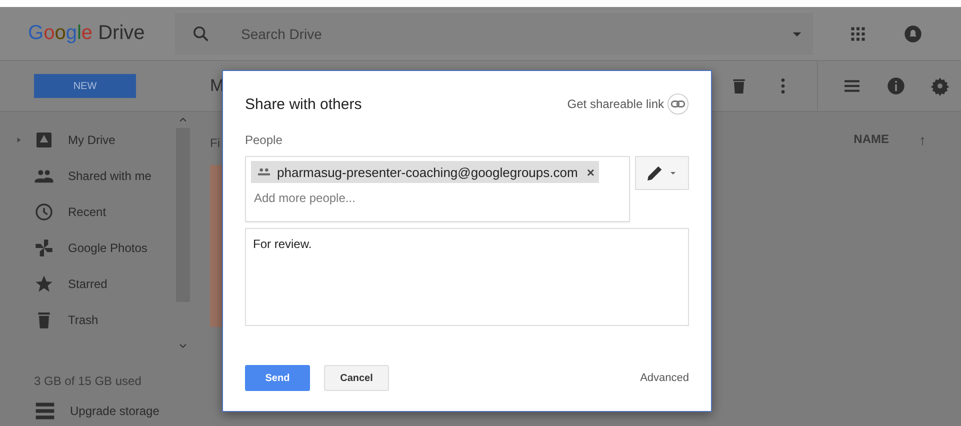 The image size is (961, 426). Describe the element at coordinates (425, 172) in the screenshot. I see `recipient-chip: pharmasug-presenter-coaching@googlegroups.com ×` at that location.